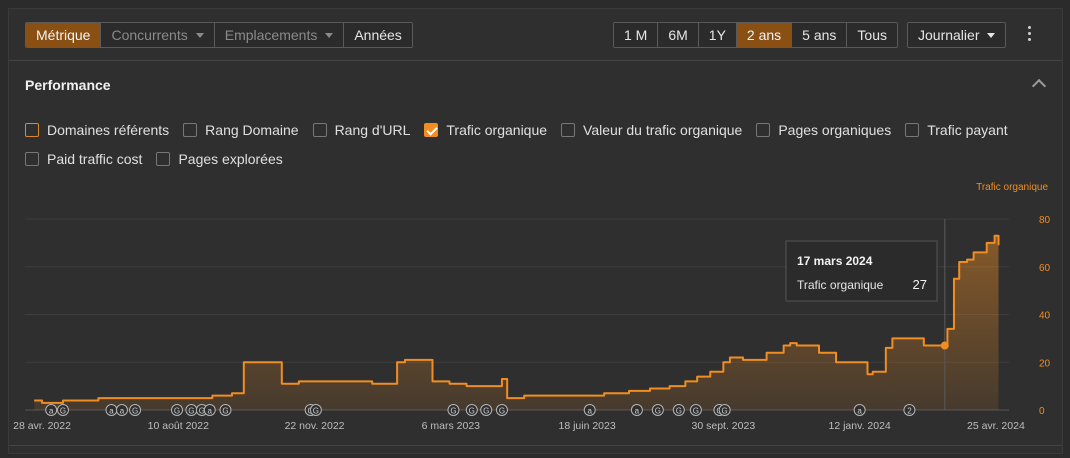 Image resolution: width=1070 pixels, height=458 pixels. I want to click on tooltip-label: Trafic organique, so click(840, 285).